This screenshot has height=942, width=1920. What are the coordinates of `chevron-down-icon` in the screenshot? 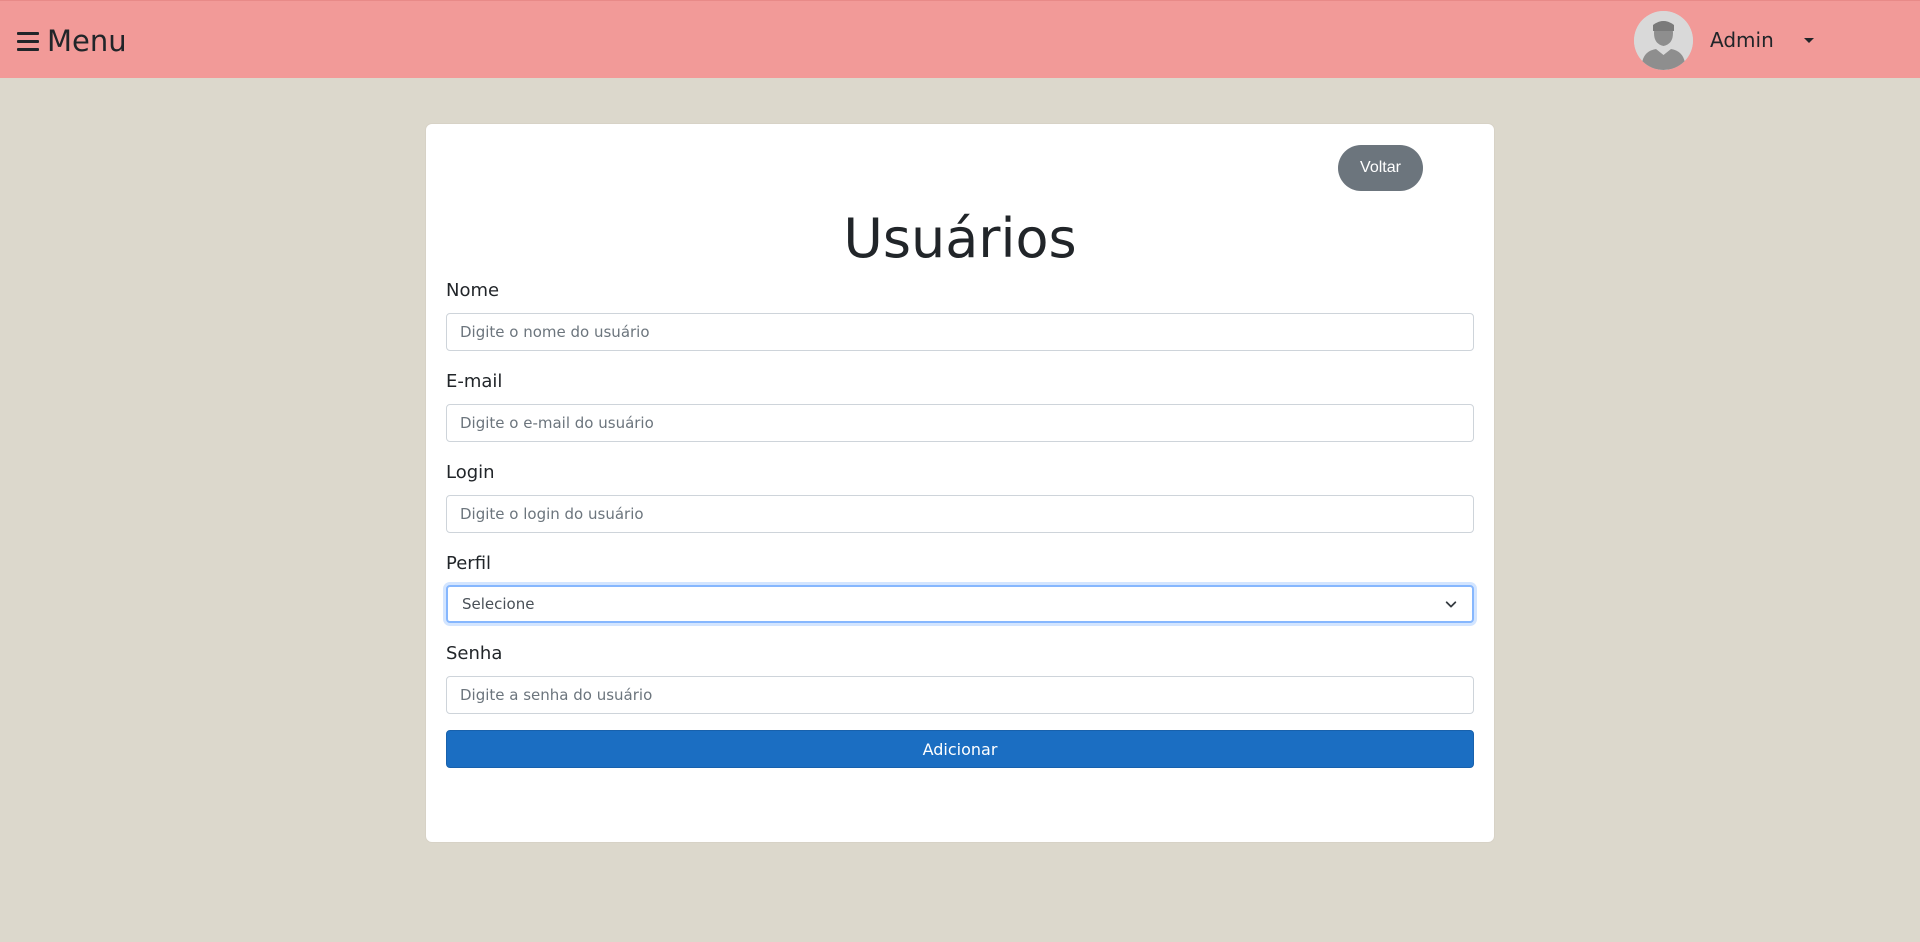 It's located at (1451, 604).